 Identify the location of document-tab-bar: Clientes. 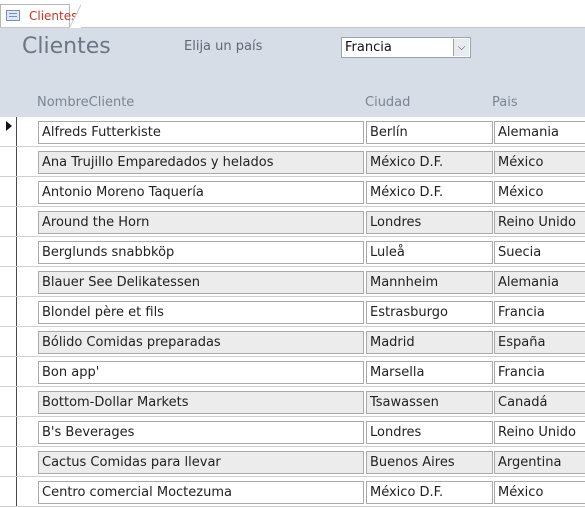
(292, 14).